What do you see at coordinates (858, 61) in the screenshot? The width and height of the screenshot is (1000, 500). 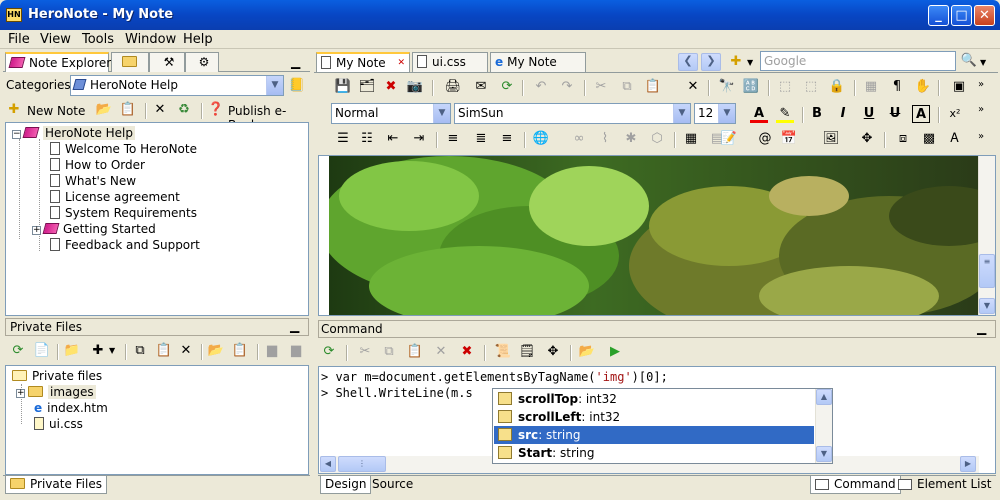 I see `search-input: Google` at bounding box center [858, 61].